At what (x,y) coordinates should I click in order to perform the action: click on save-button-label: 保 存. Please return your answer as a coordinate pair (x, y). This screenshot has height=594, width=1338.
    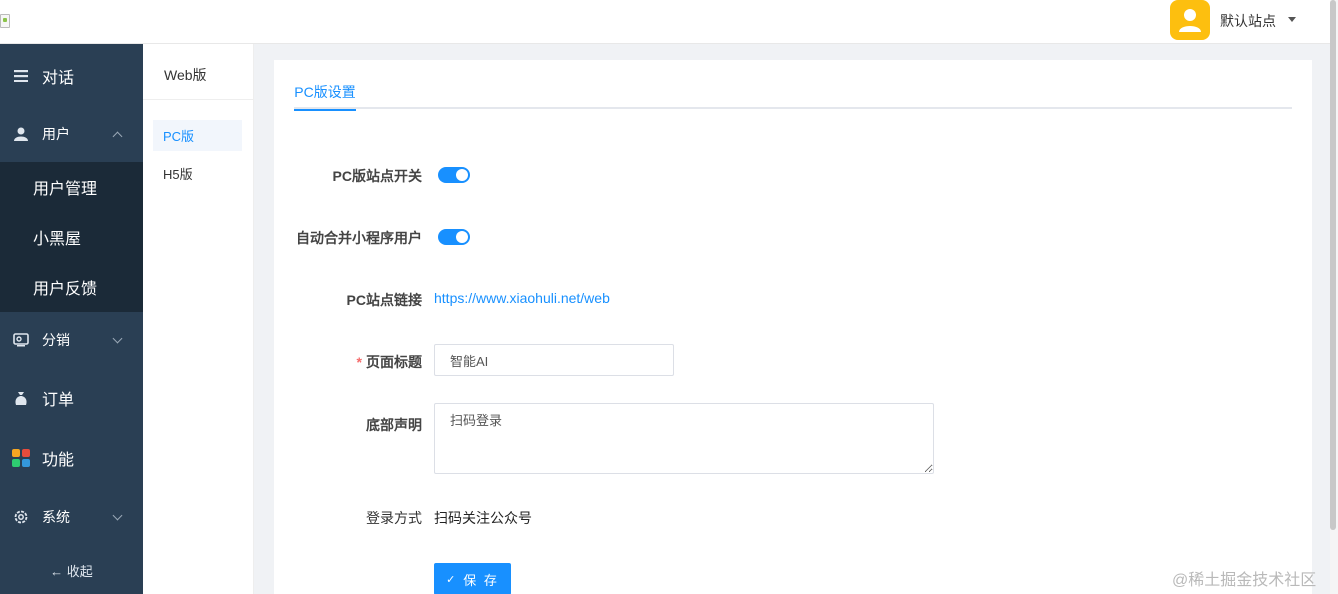
    Looking at the image, I should click on (481, 580).